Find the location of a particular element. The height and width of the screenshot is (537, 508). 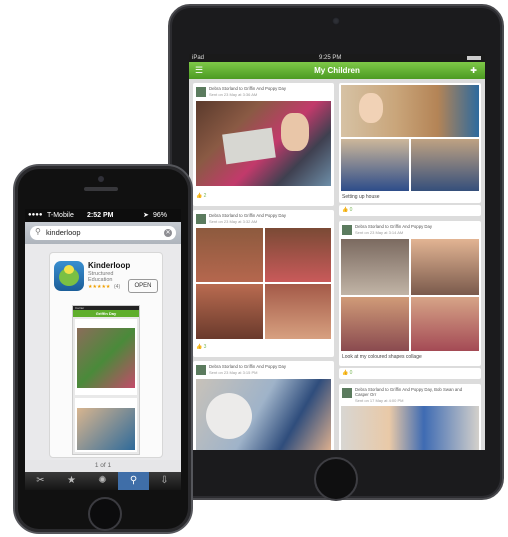

app-name: Kinderloop is located at coordinates (109, 265).